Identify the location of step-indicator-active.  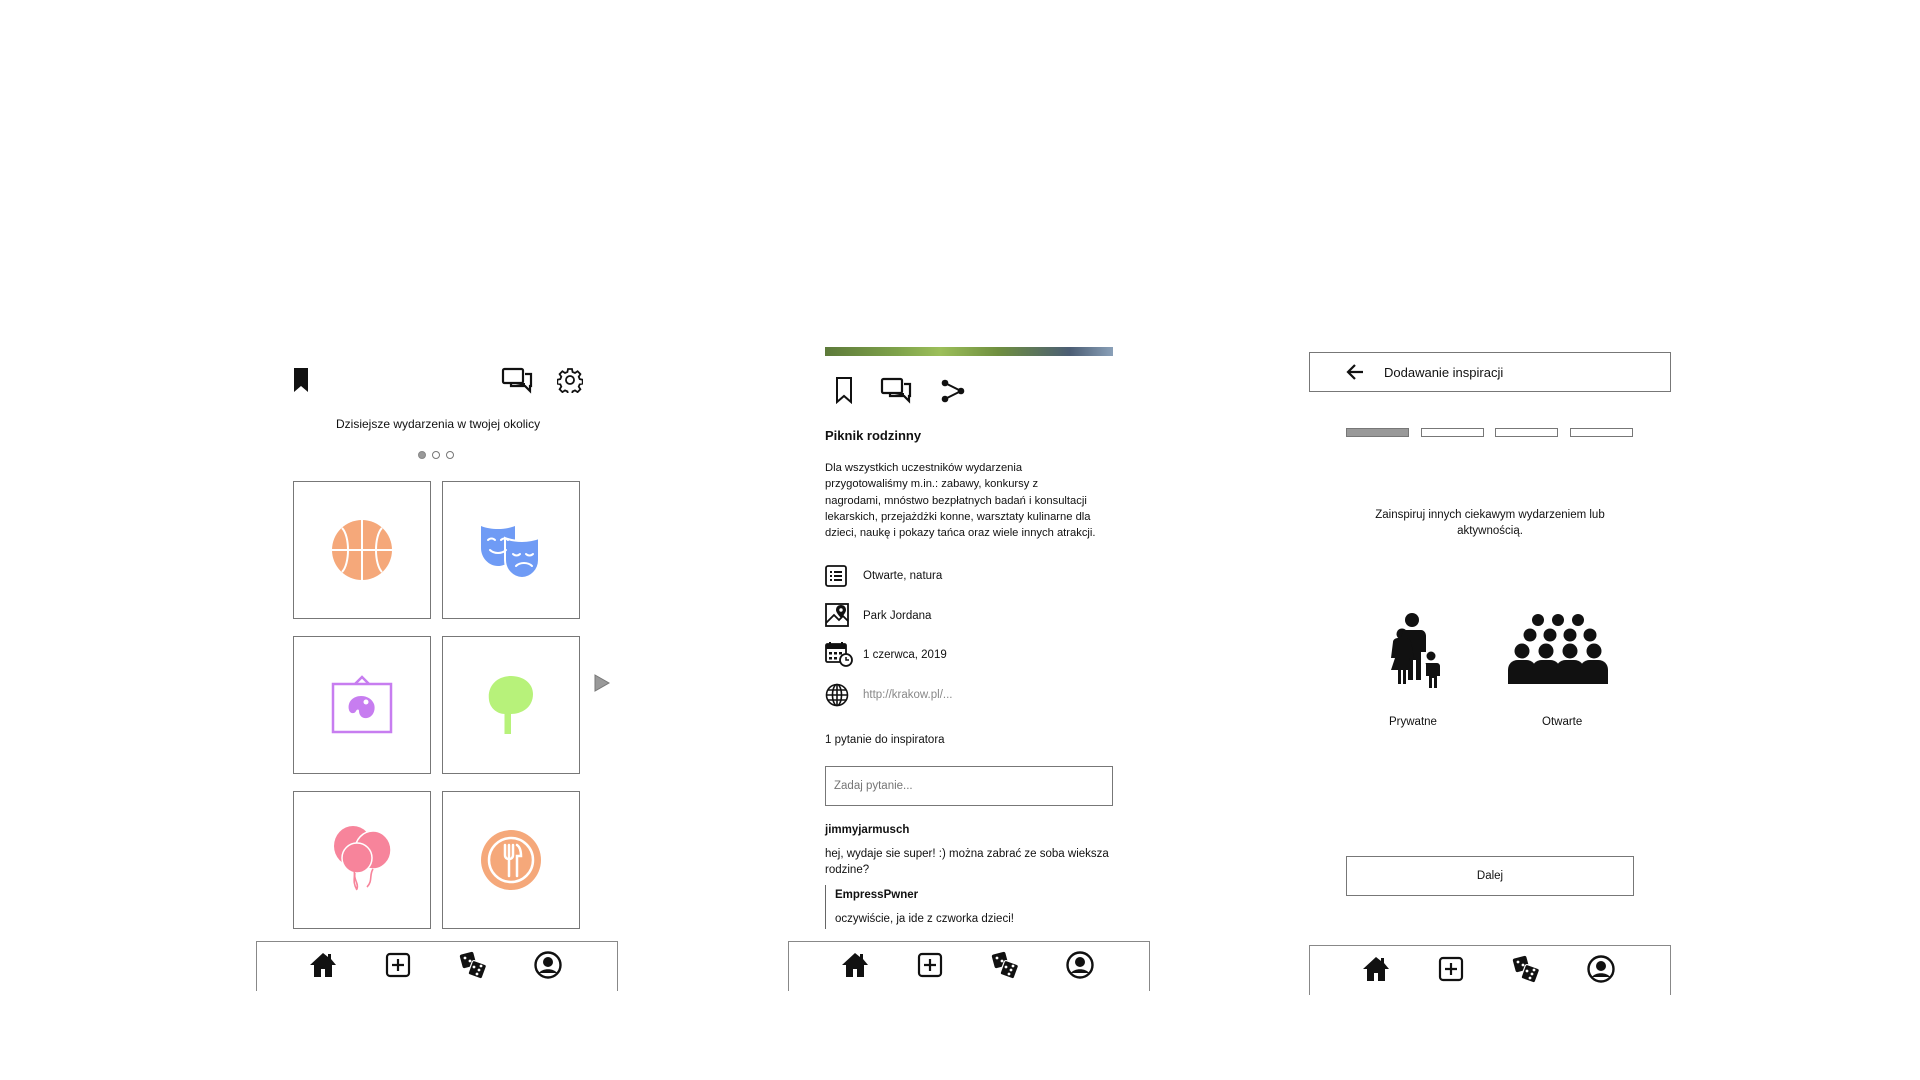
(1377, 432).